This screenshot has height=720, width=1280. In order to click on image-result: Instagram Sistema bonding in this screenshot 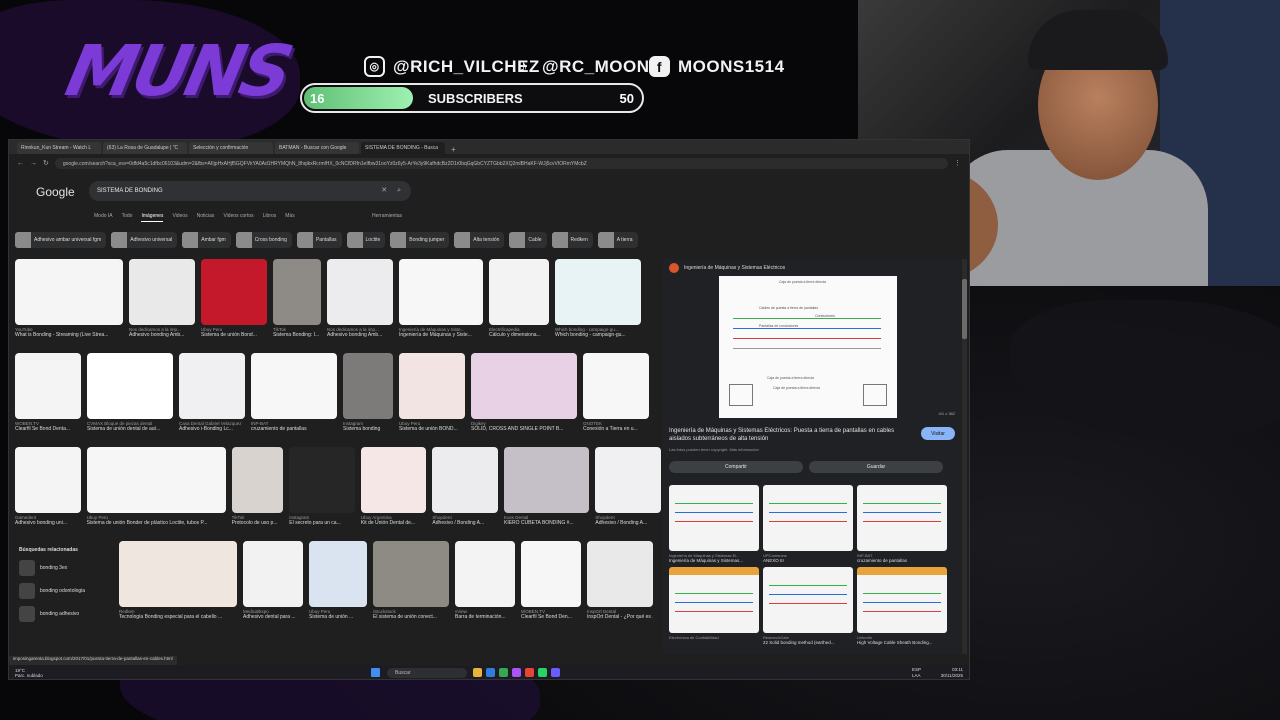, I will do `click(368, 396)`.